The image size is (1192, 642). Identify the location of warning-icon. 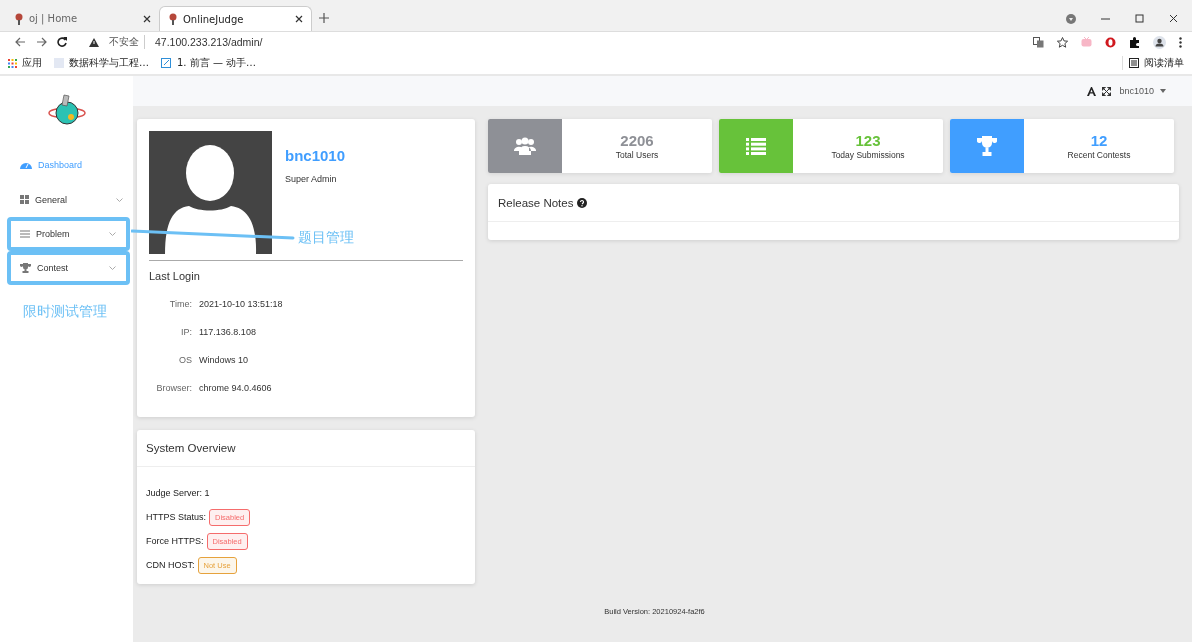
(94, 42).